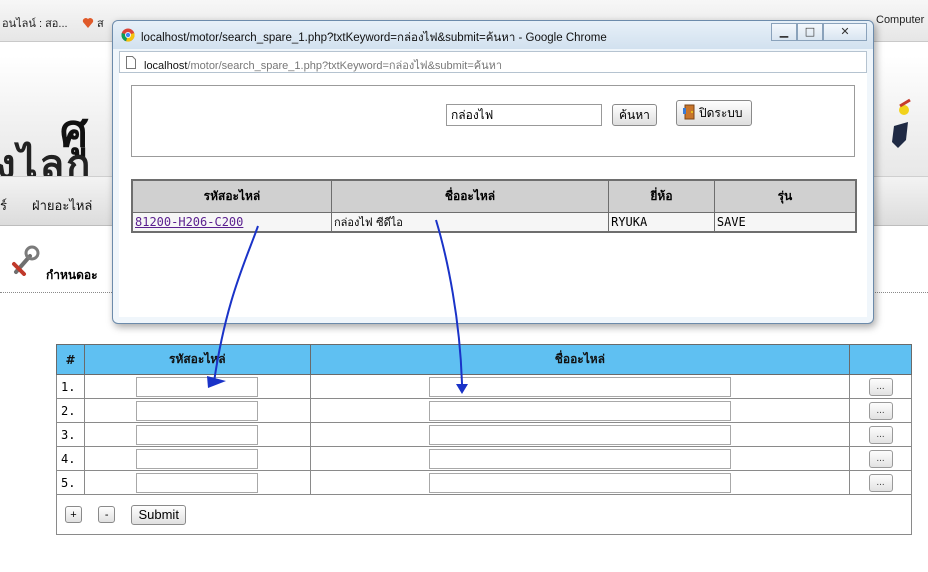 Image resolution: width=928 pixels, height=572 pixels. What do you see at coordinates (70, 482) in the screenshot?
I see `row-number: 5.` at bounding box center [70, 482].